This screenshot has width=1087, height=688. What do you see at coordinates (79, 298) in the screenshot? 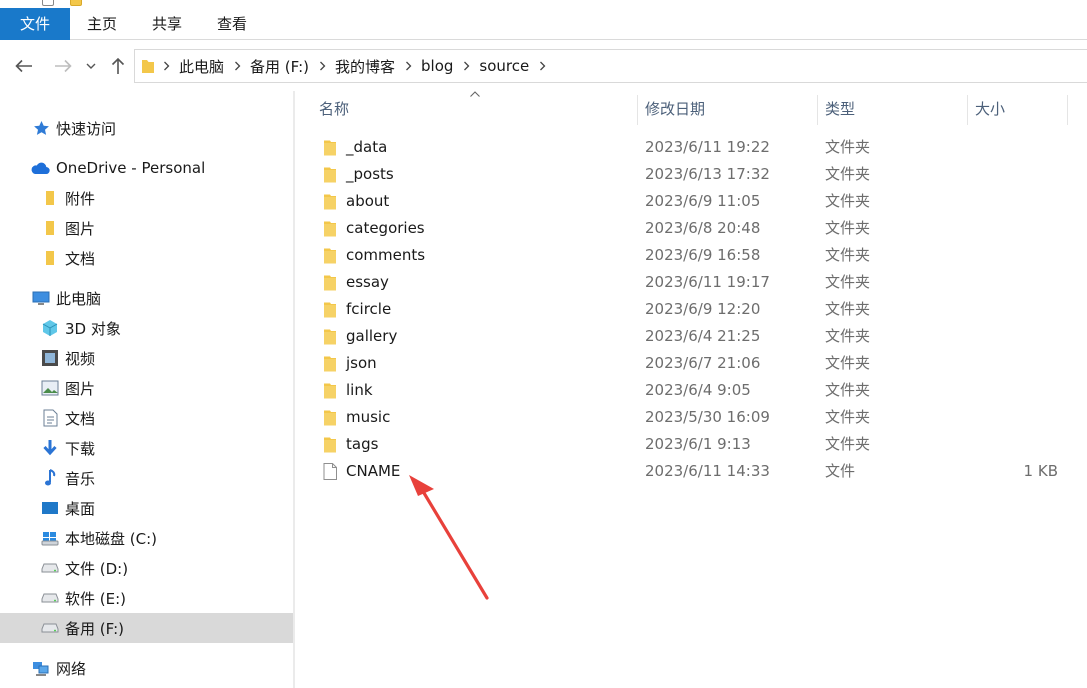
I see `sidebar-item-label: 此电脑` at bounding box center [79, 298].